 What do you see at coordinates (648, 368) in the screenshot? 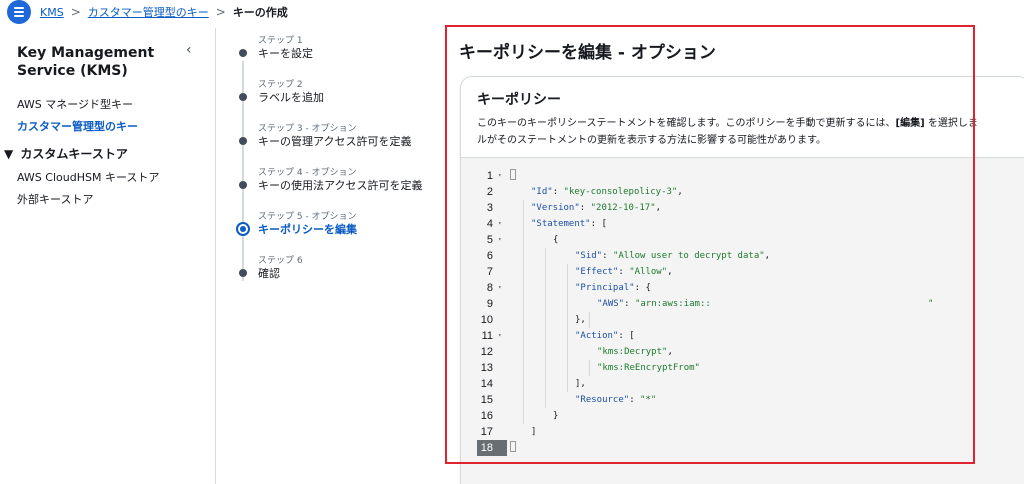
I see `json-string: "kms:ReEncryptFrom"` at bounding box center [648, 368].